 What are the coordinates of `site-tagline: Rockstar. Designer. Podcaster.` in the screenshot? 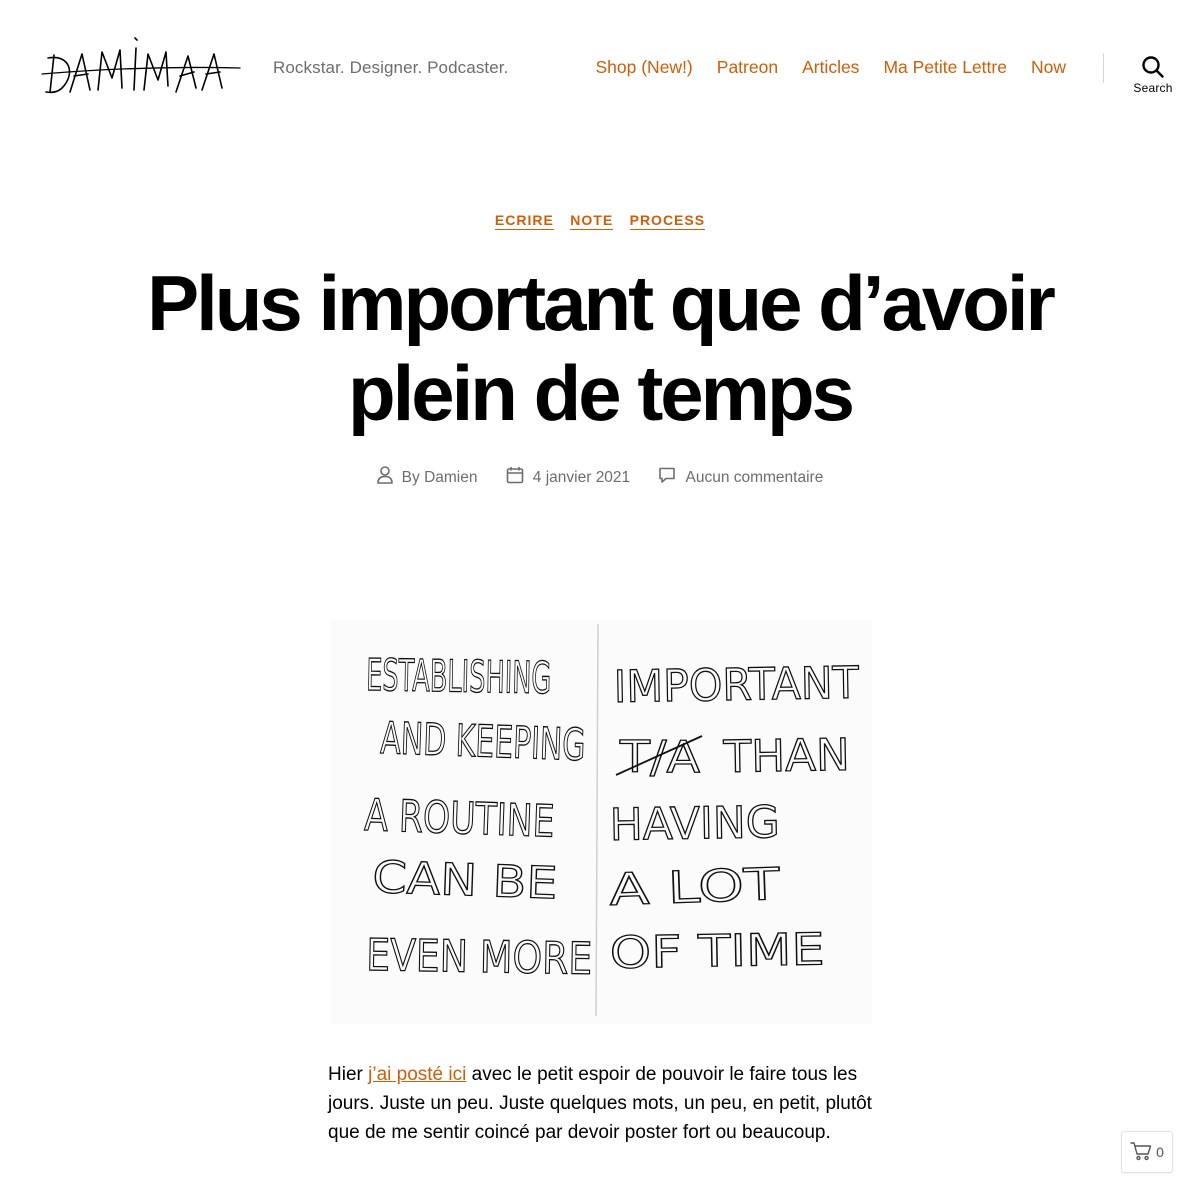 It's located at (391, 67).